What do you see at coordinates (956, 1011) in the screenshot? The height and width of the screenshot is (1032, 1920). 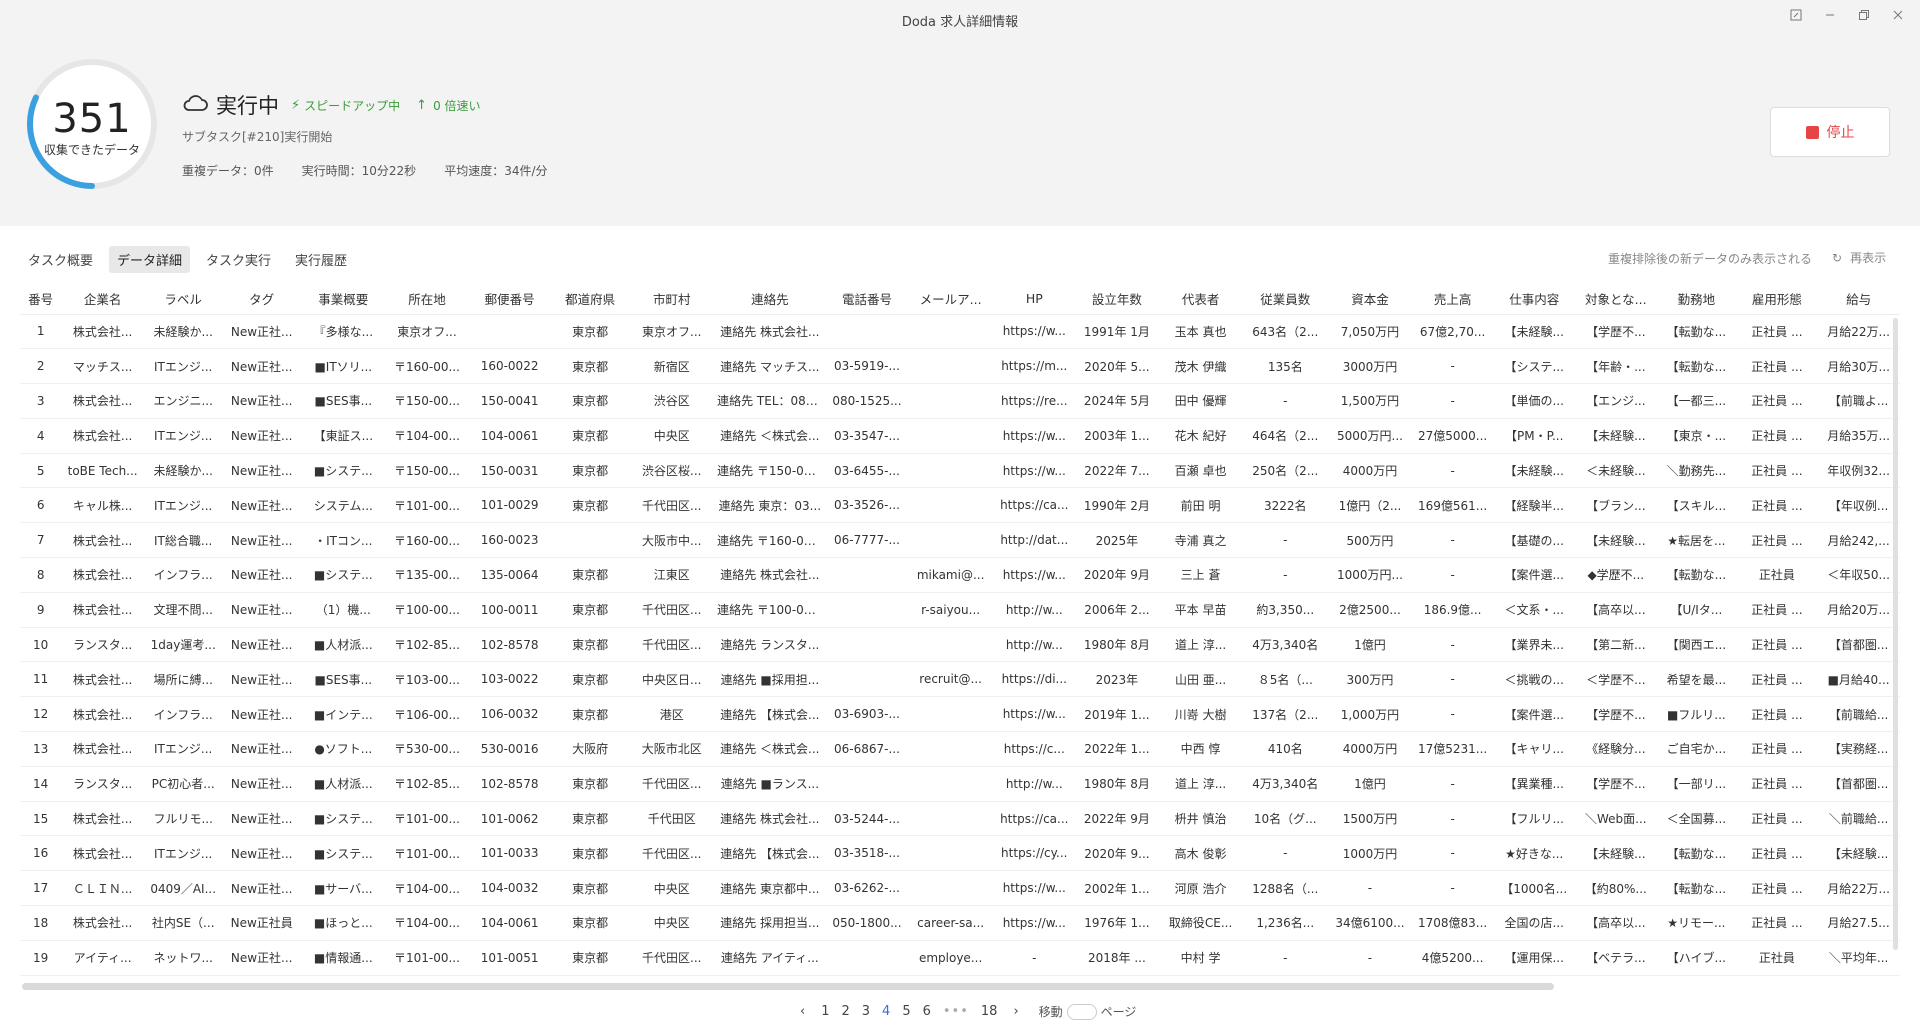 I see `page-ellipsis: •••` at bounding box center [956, 1011].